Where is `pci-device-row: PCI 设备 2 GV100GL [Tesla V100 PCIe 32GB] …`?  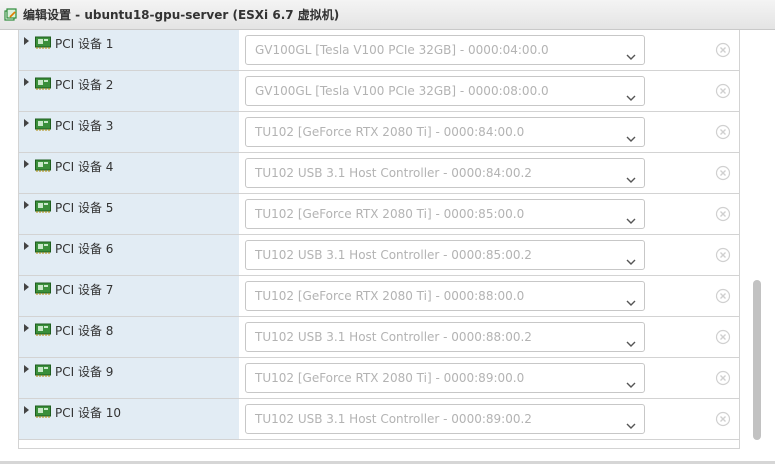 pci-device-row: PCI 设备 2 GV100GL [Tesla V100 PCIe 32GB] … is located at coordinates (379, 91).